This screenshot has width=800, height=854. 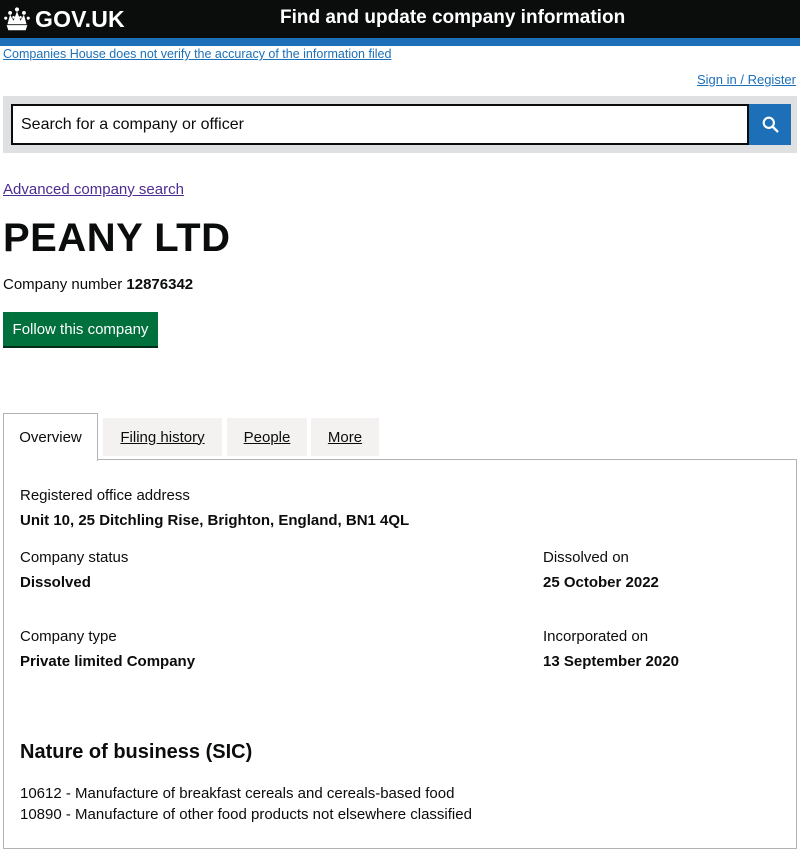 What do you see at coordinates (93, 189) in the screenshot?
I see `advanced-search-link: Advanced company search` at bounding box center [93, 189].